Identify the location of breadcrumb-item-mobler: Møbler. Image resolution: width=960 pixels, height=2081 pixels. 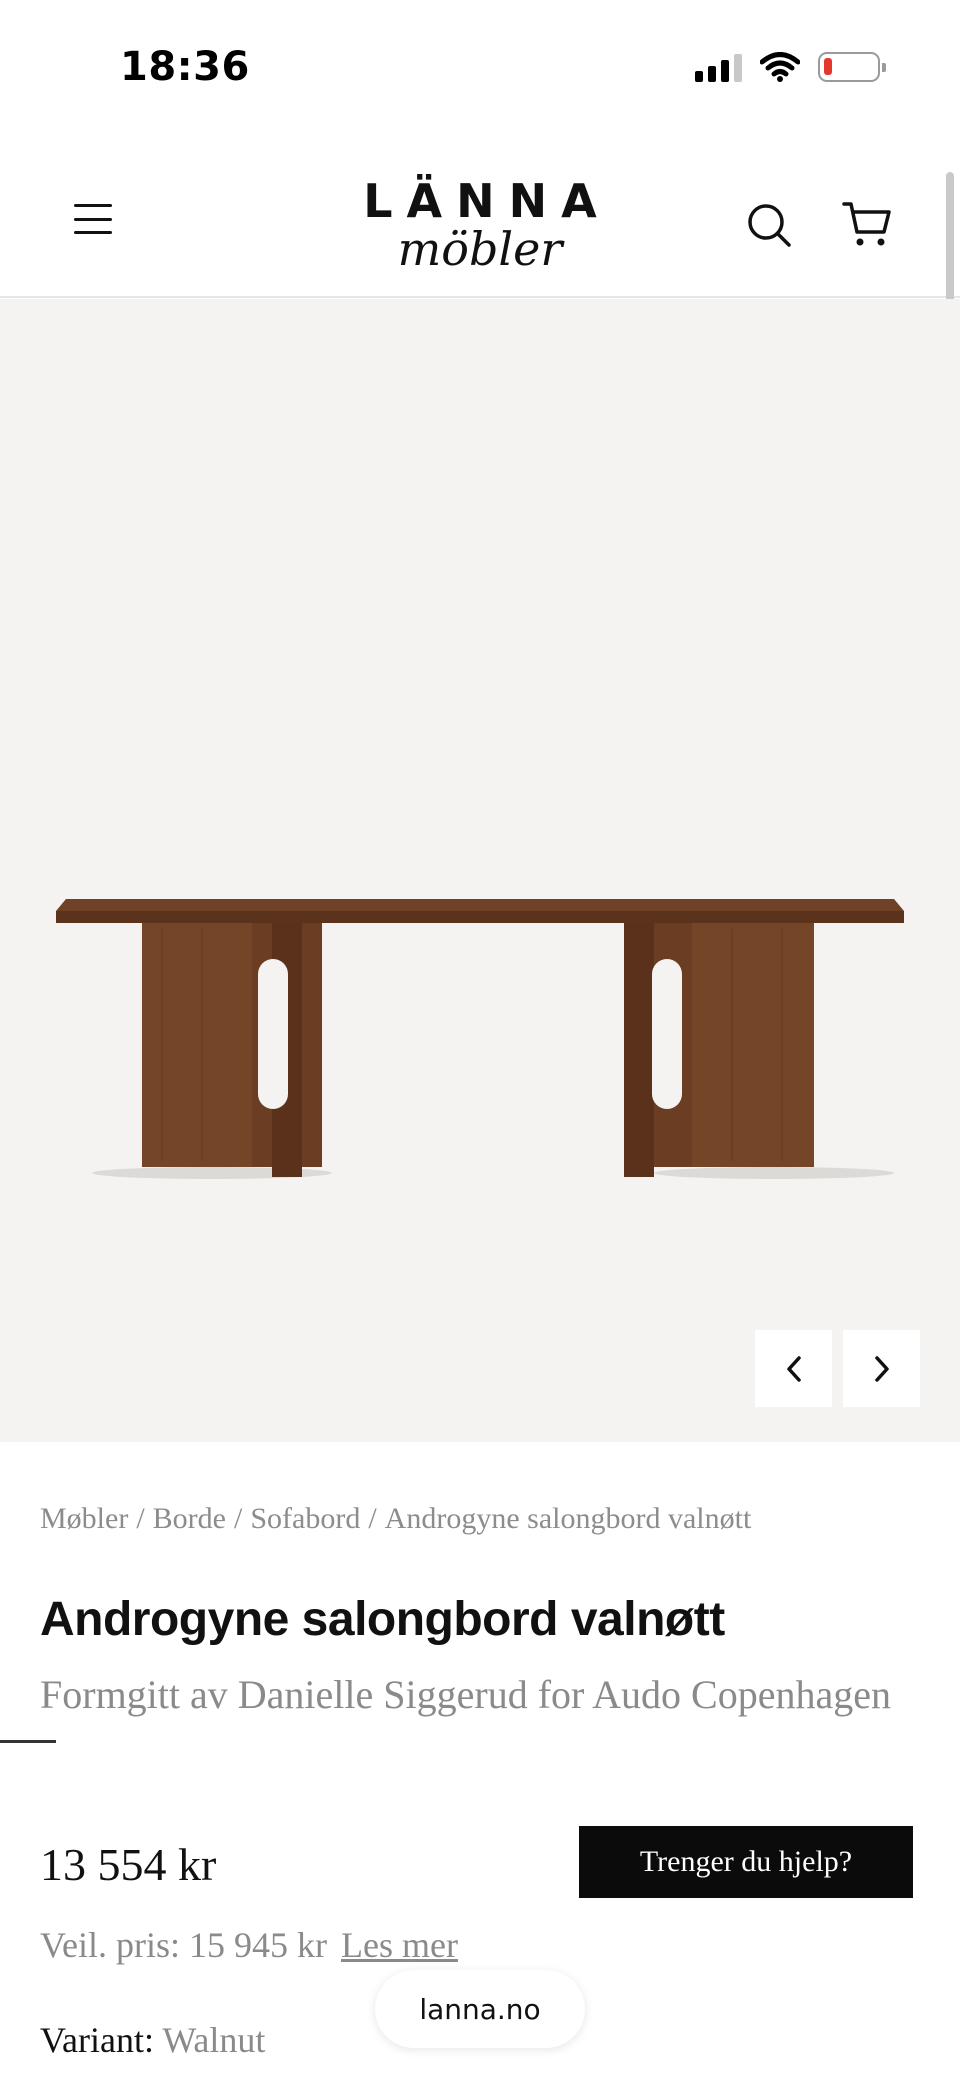
(84, 1518).